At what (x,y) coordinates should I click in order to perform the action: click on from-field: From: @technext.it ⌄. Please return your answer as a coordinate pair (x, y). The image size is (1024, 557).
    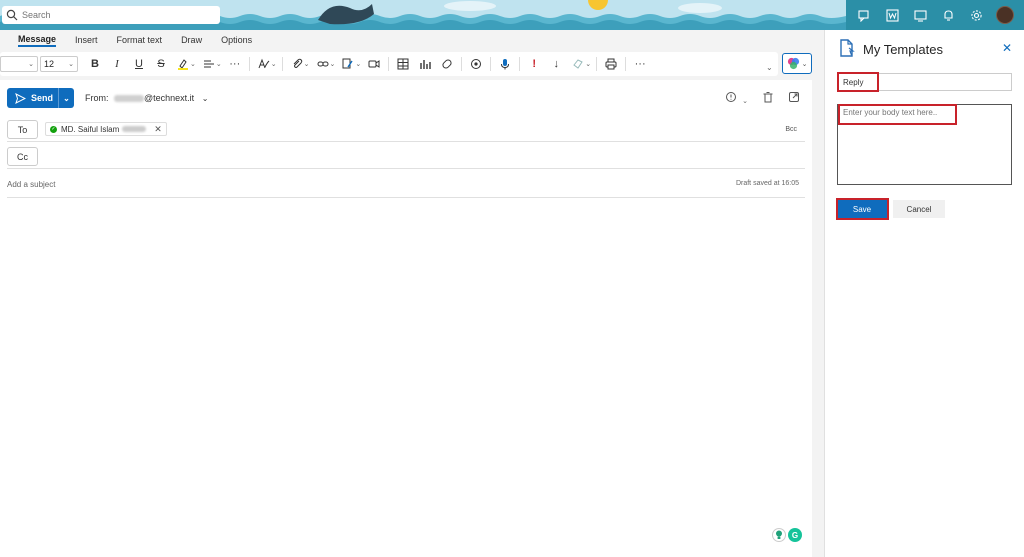
    Looking at the image, I should click on (146, 98).